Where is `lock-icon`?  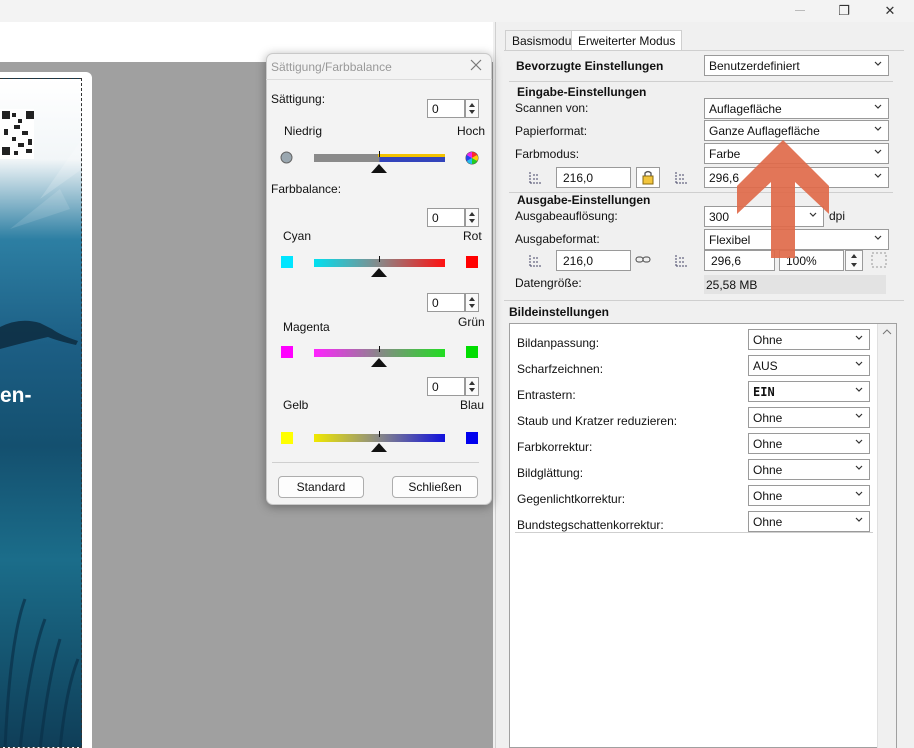
lock-icon is located at coordinates (648, 177).